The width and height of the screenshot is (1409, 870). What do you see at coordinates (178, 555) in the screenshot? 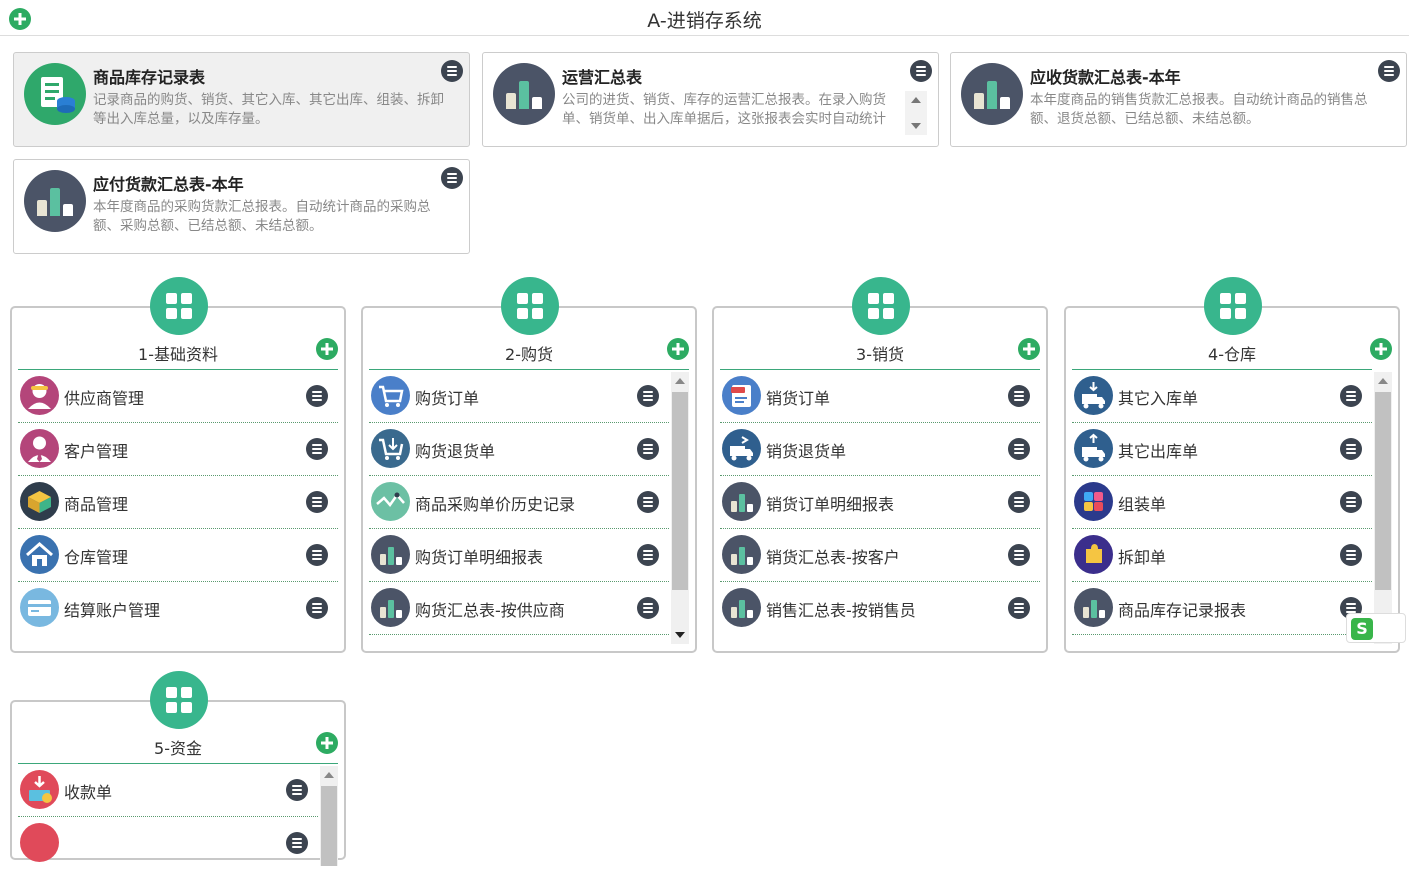
I see `list-item: 仓库管理` at bounding box center [178, 555].